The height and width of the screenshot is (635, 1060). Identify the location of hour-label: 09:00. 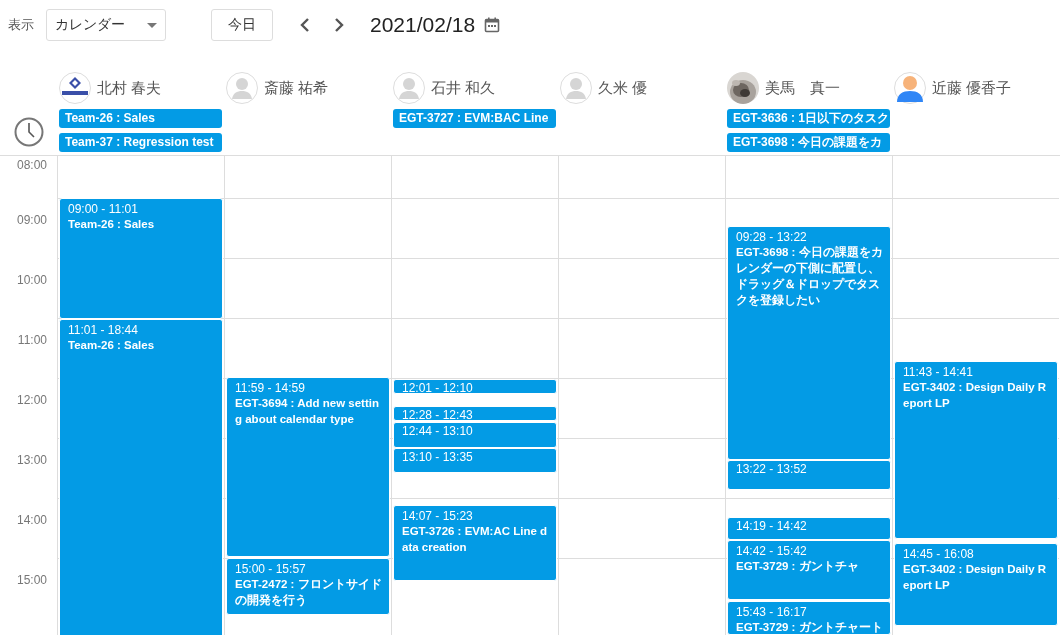
(31, 220).